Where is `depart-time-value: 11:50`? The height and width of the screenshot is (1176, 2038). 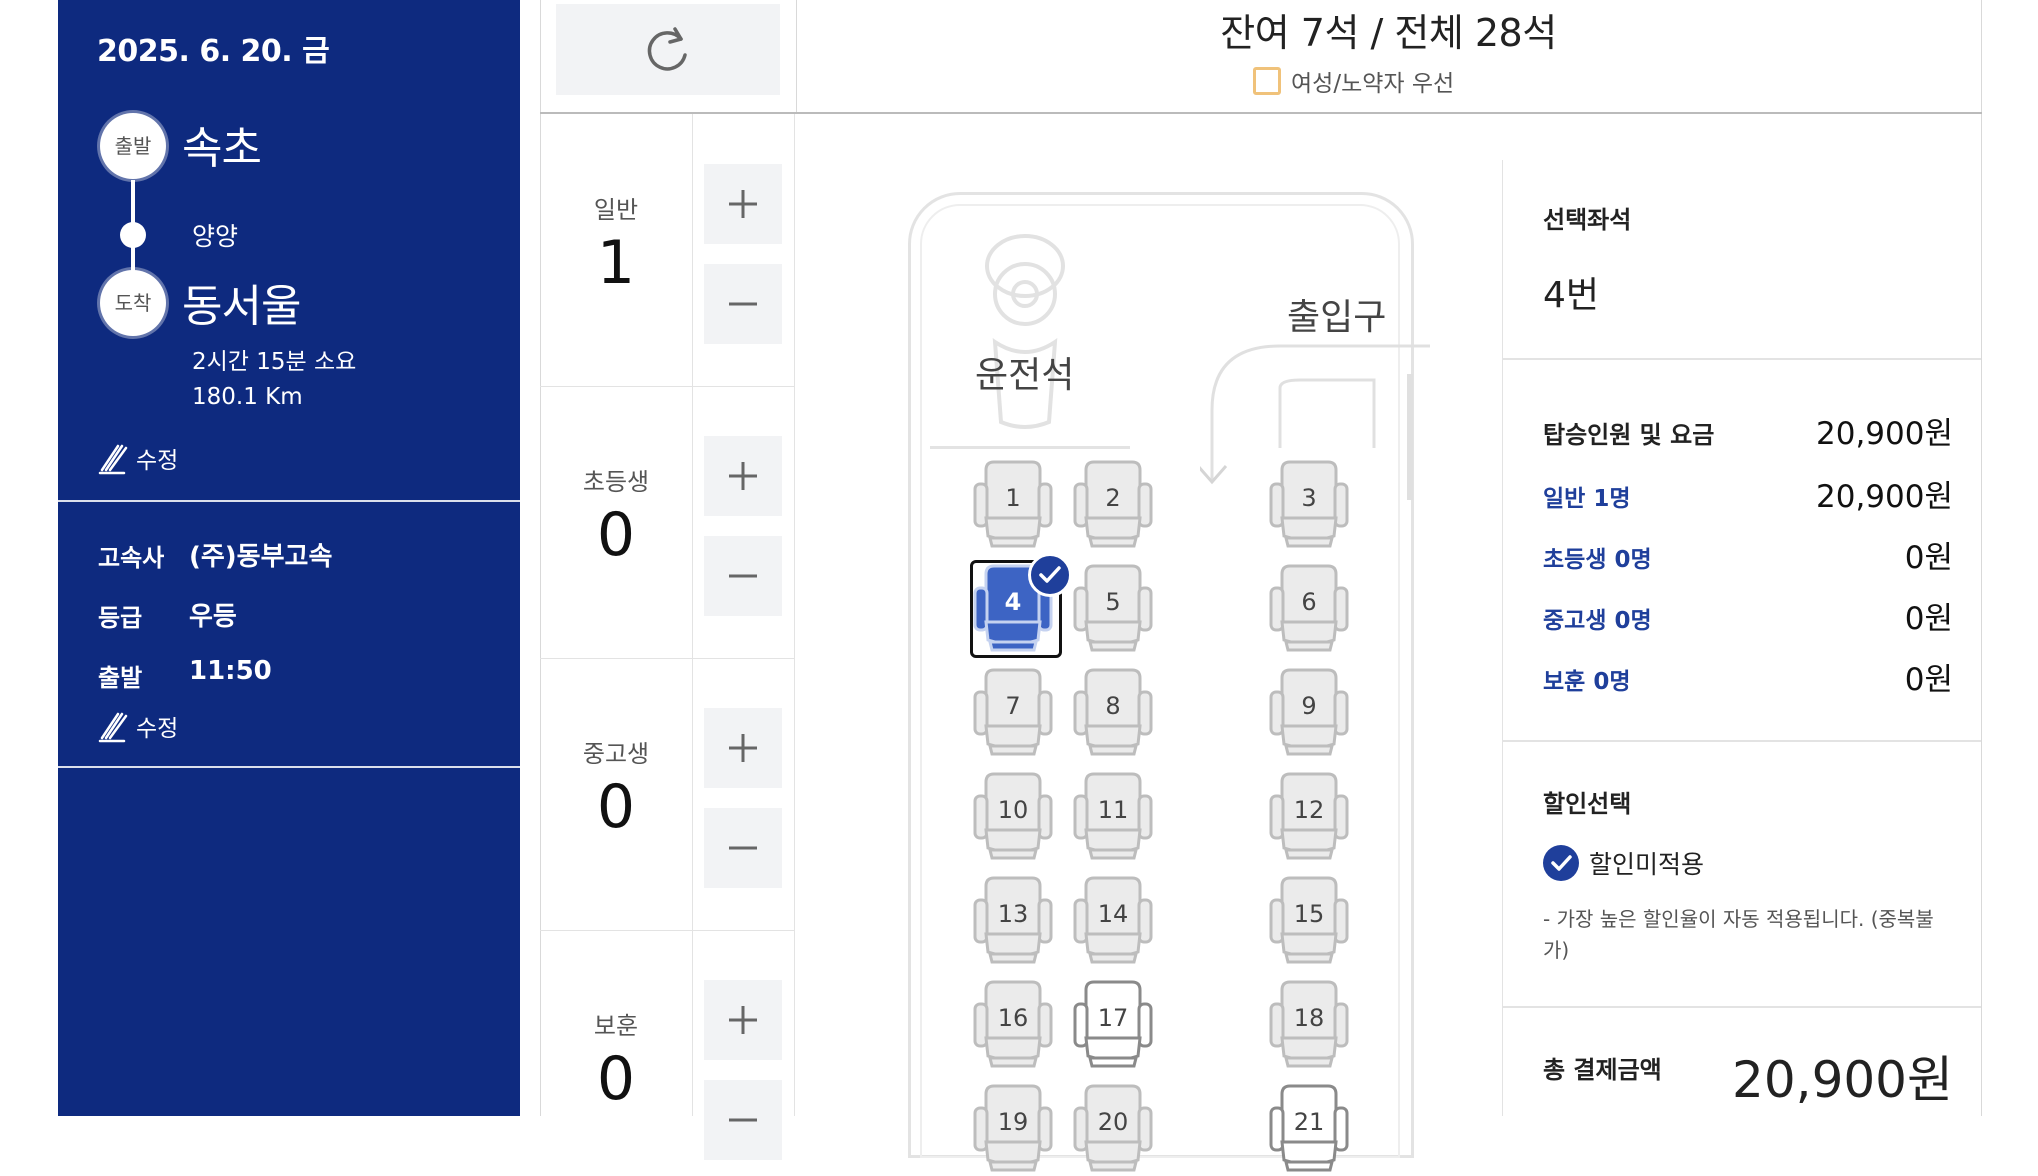
depart-time-value: 11:50 is located at coordinates (230, 671).